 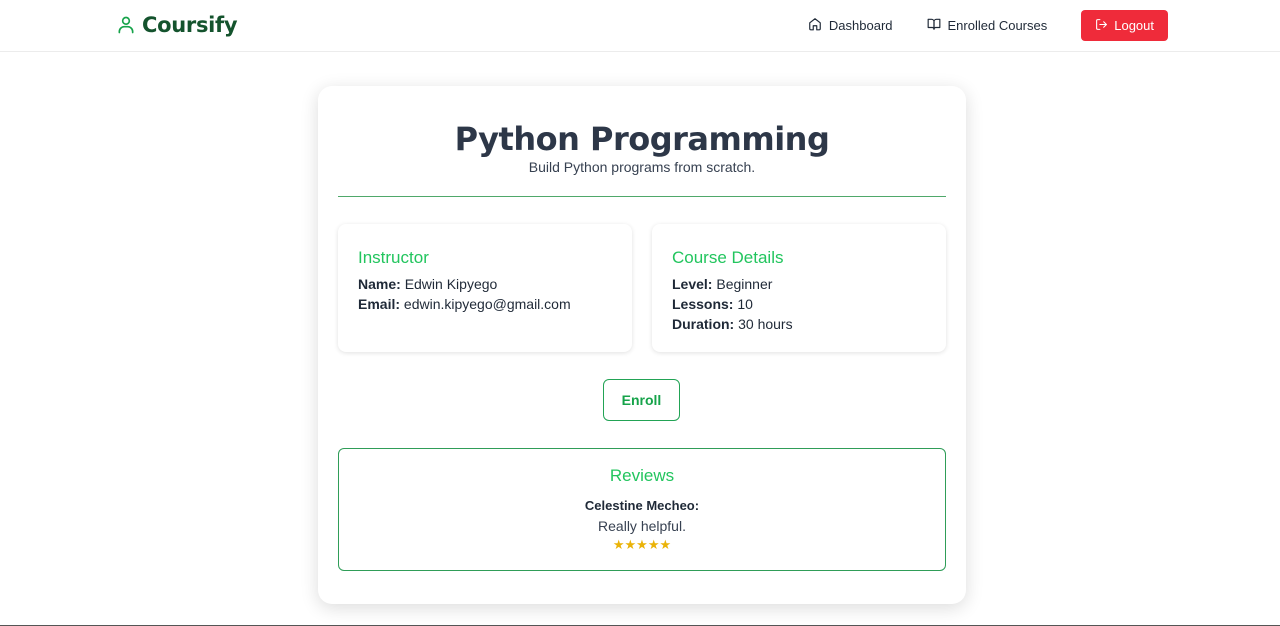 I want to click on instructor-heading: Instructor, so click(x=393, y=257).